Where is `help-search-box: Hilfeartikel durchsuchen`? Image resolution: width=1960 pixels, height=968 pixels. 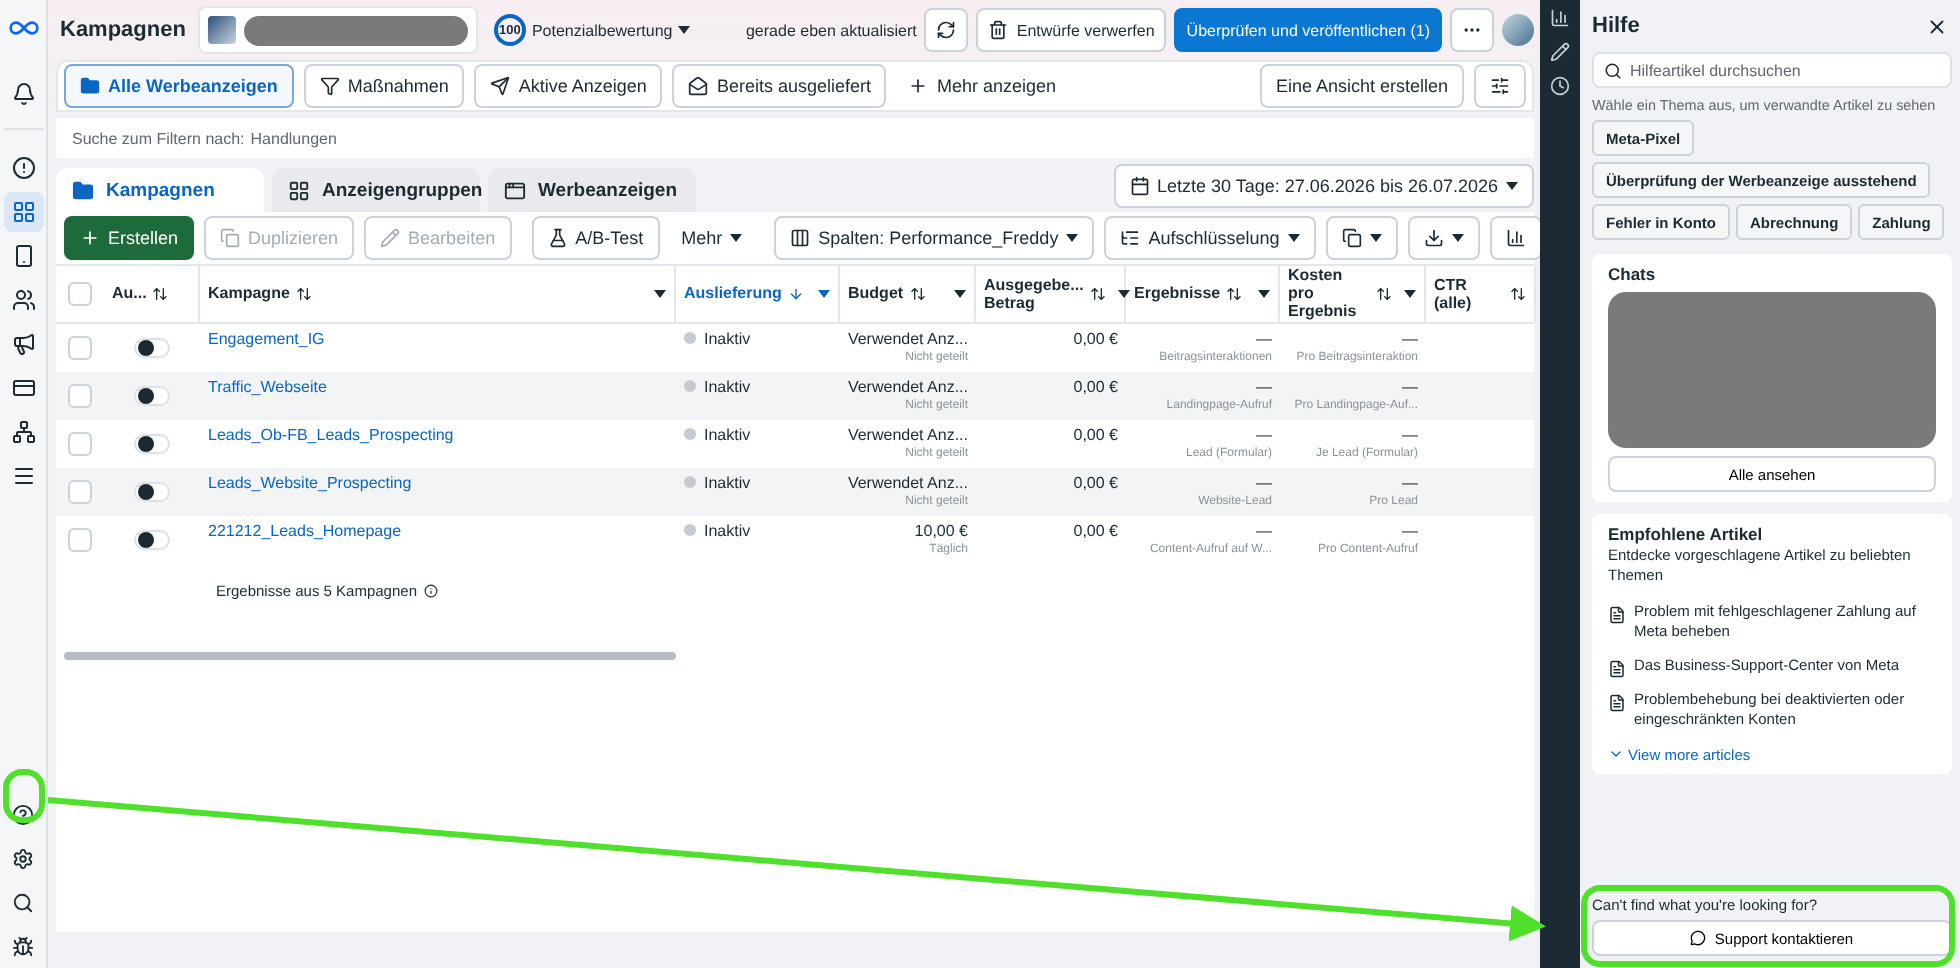 help-search-box: Hilfeartikel durchsuchen is located at coordinates (1772, 70).